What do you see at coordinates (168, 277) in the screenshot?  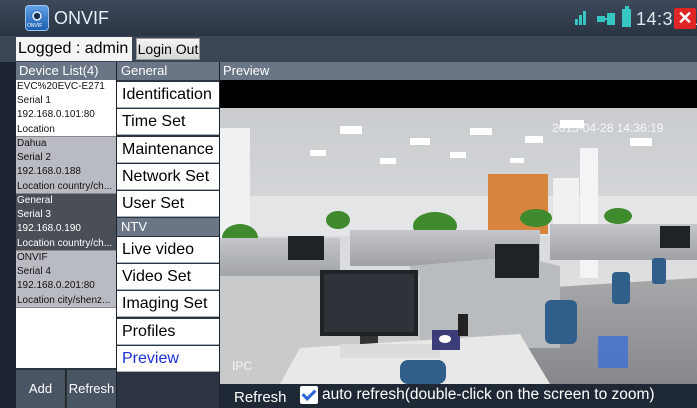 I see `menu-item-video-set: Video Set` at bounding box center [168, 277].